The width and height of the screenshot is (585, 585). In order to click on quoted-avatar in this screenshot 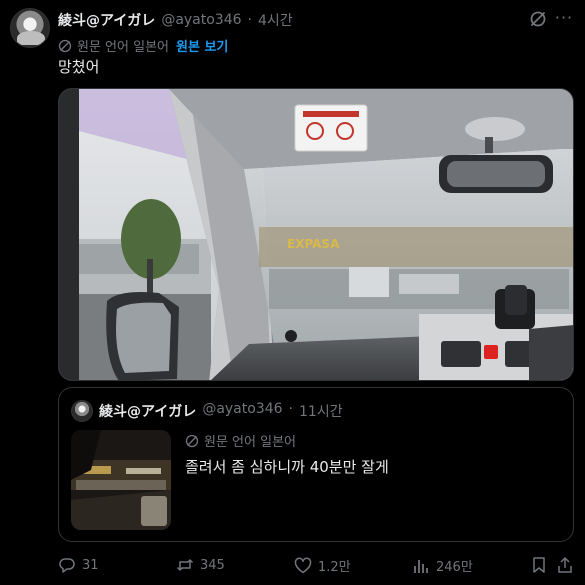, I will do `click(82, 411)`.